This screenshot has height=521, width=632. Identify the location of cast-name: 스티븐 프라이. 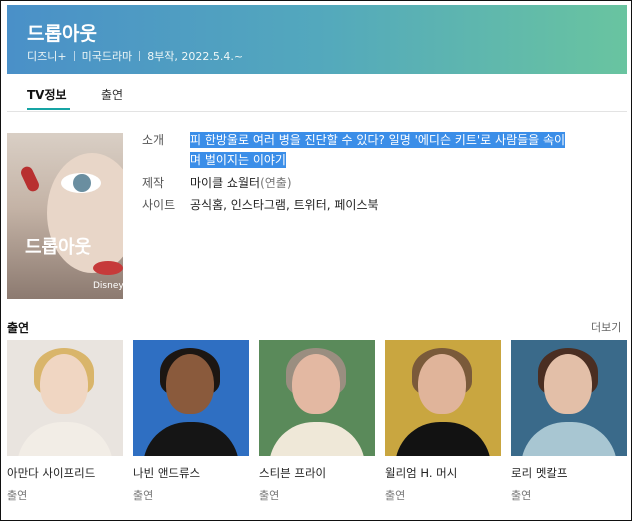
(317, 473).